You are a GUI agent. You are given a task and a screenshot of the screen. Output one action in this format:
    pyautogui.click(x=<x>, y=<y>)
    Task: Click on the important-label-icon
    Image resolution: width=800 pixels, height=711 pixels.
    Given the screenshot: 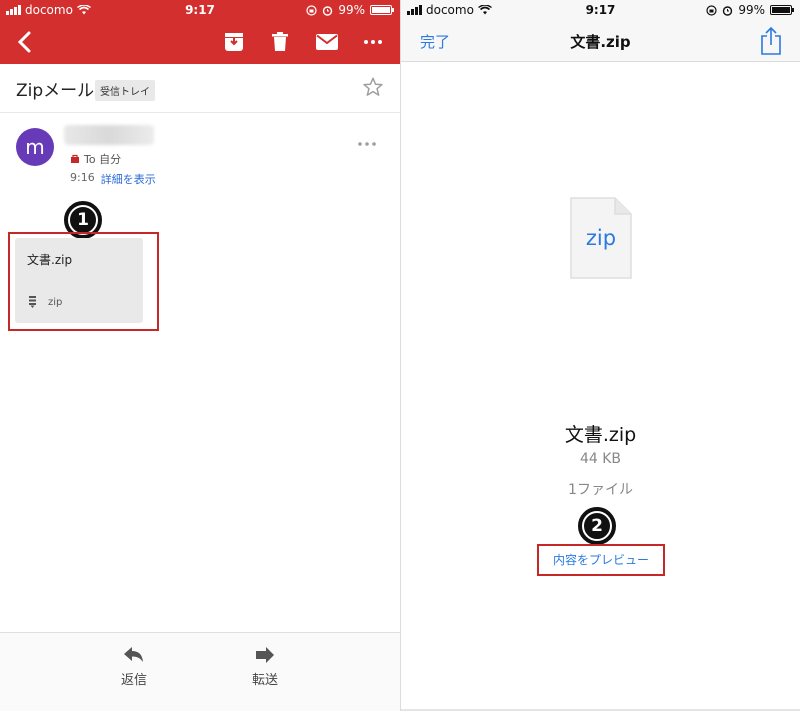 What is the action you would take?
    pyautogui.click(x=75, y=158)
    